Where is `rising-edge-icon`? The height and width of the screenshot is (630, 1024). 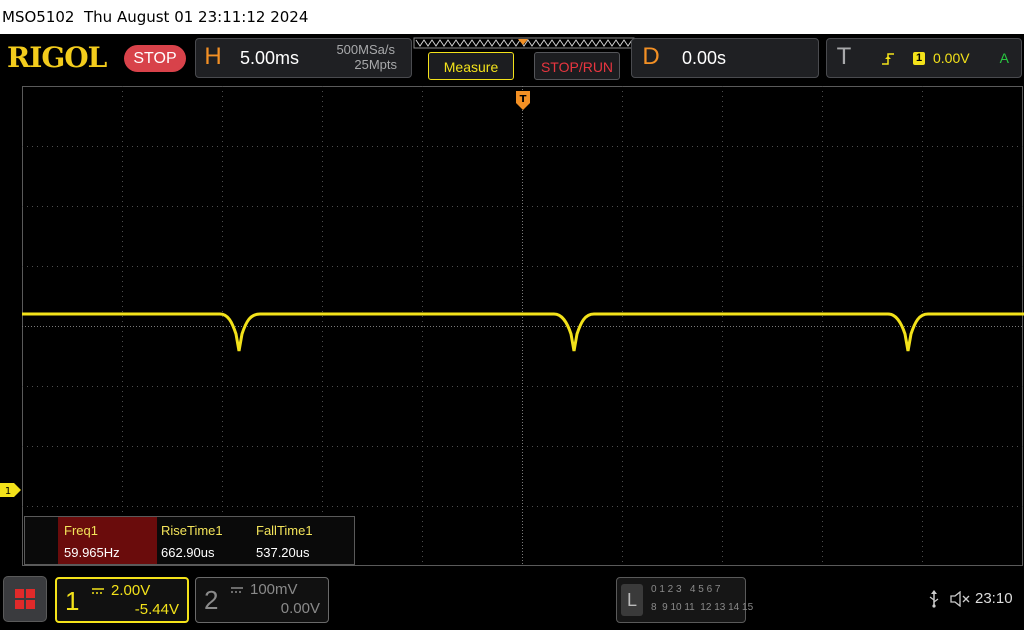
rising-edge-icon is located at coordinates (888, 59).